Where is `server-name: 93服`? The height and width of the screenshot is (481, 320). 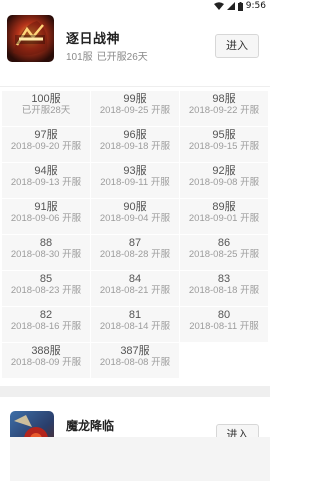 server-name: 93服 is located at coordinates (135, 171).